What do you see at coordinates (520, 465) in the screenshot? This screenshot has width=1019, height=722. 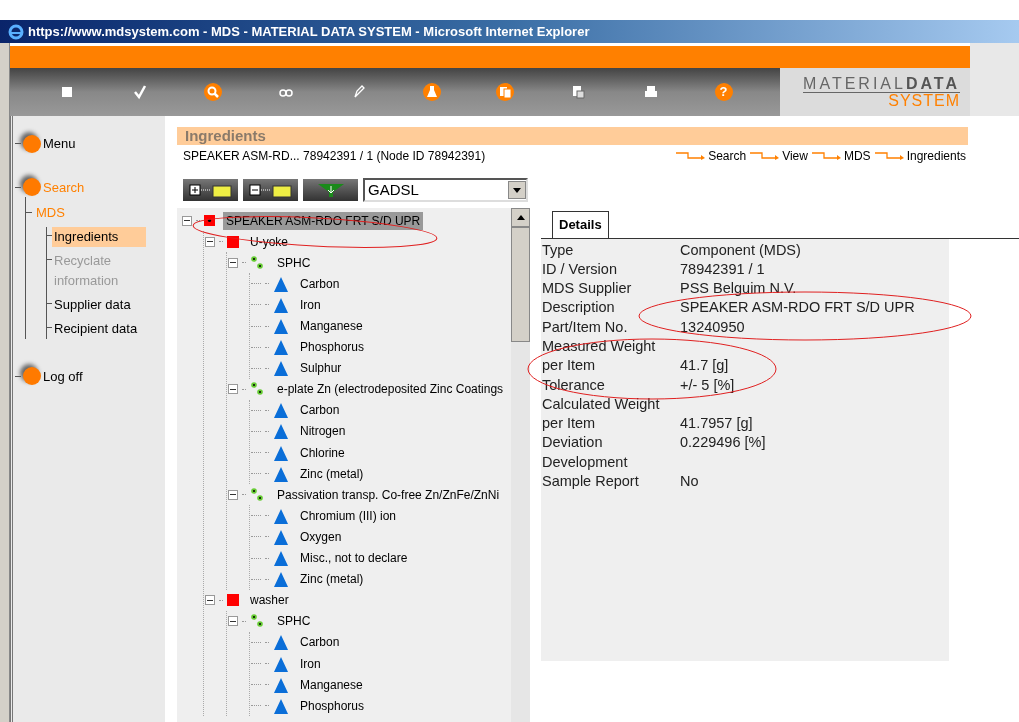 I see `scrollbar` at bounding box center [520, 465].